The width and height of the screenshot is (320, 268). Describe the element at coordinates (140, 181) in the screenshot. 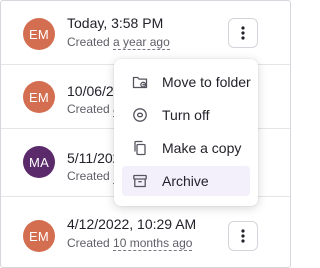

I see `archive-icon` at that location.